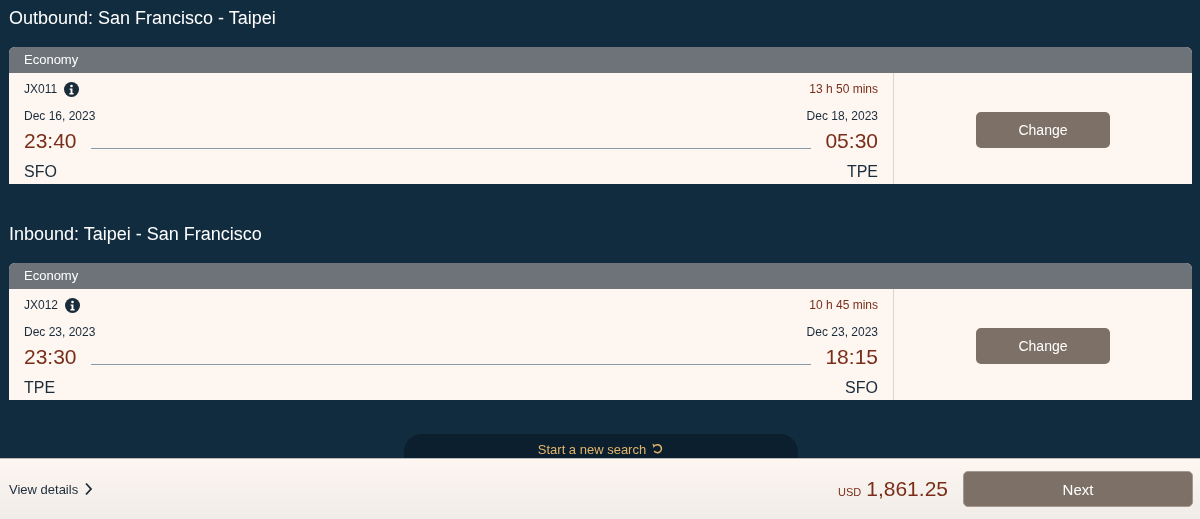 This screenshot has width=1200, height=519. Describe the element at coordinates (862, 172) in the screenshot. I see `destination-code: TPE` at that location.